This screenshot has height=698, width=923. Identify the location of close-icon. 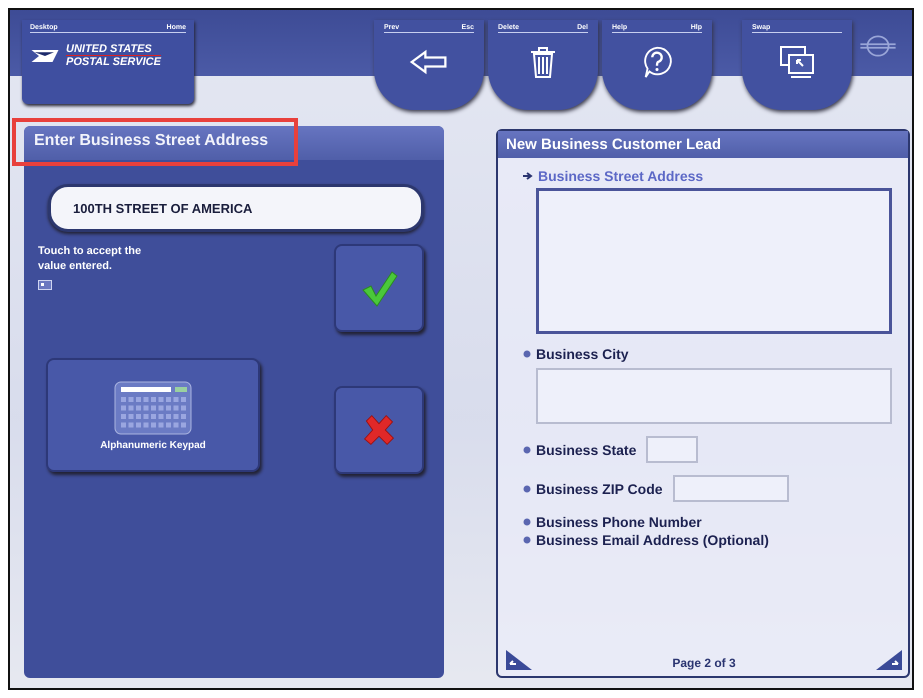
(379, 430).